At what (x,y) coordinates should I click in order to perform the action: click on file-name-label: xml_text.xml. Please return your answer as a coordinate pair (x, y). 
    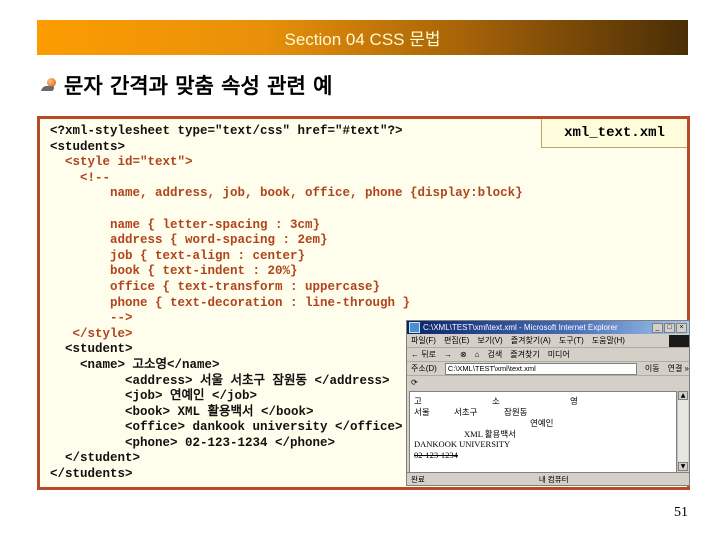
    Looking at the image, I should click on (614, 133).